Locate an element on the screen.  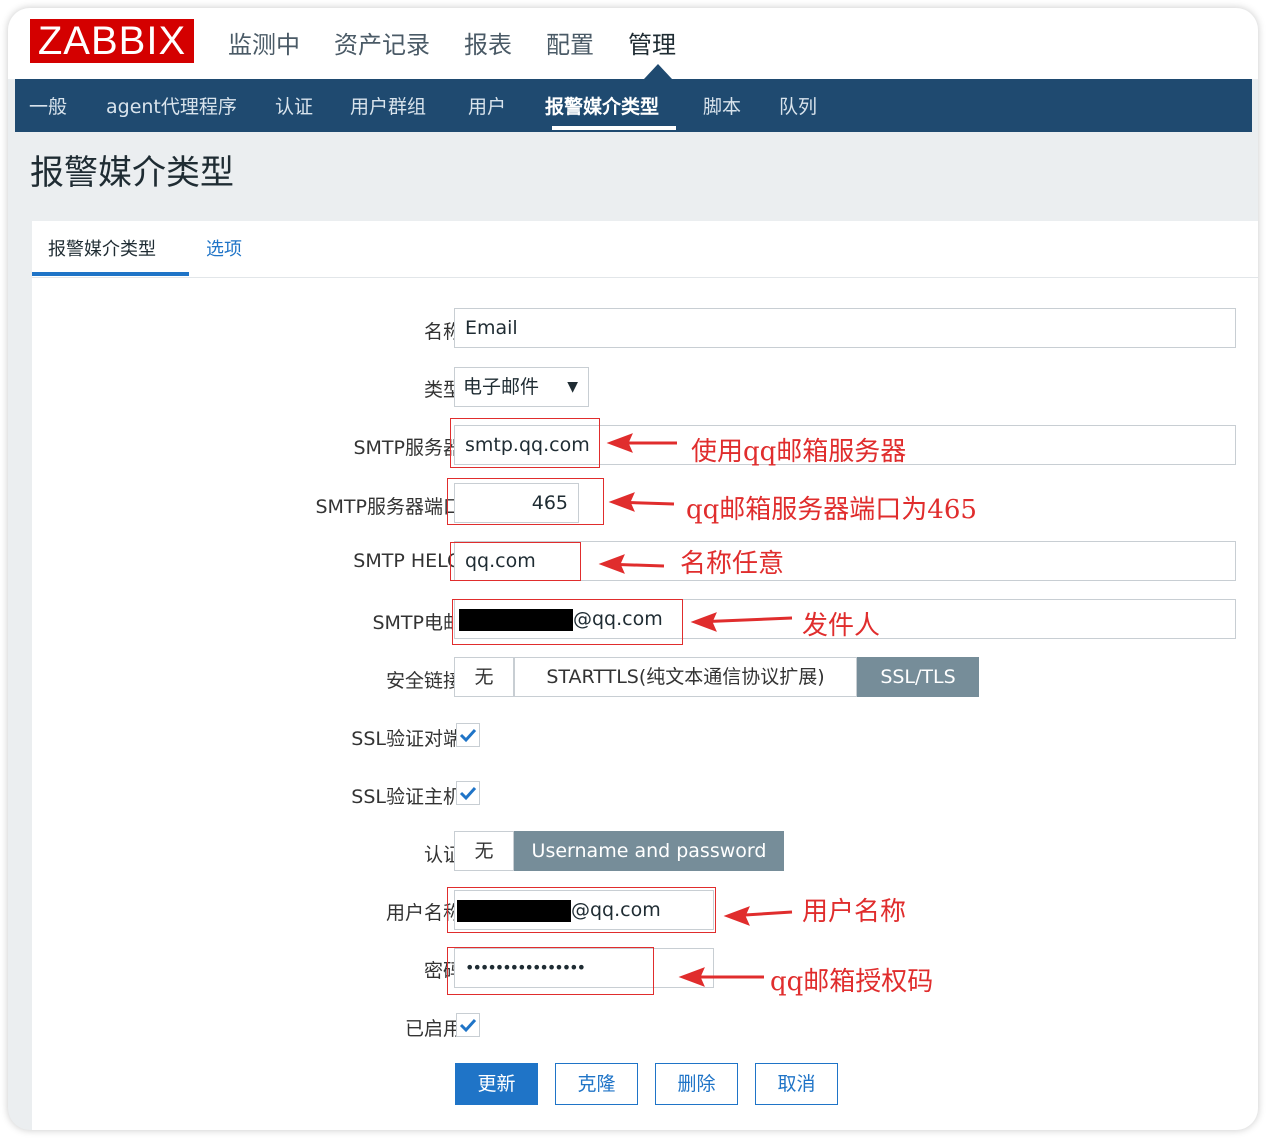
highlight-smtp-helo is located at coordinates (515, 561).